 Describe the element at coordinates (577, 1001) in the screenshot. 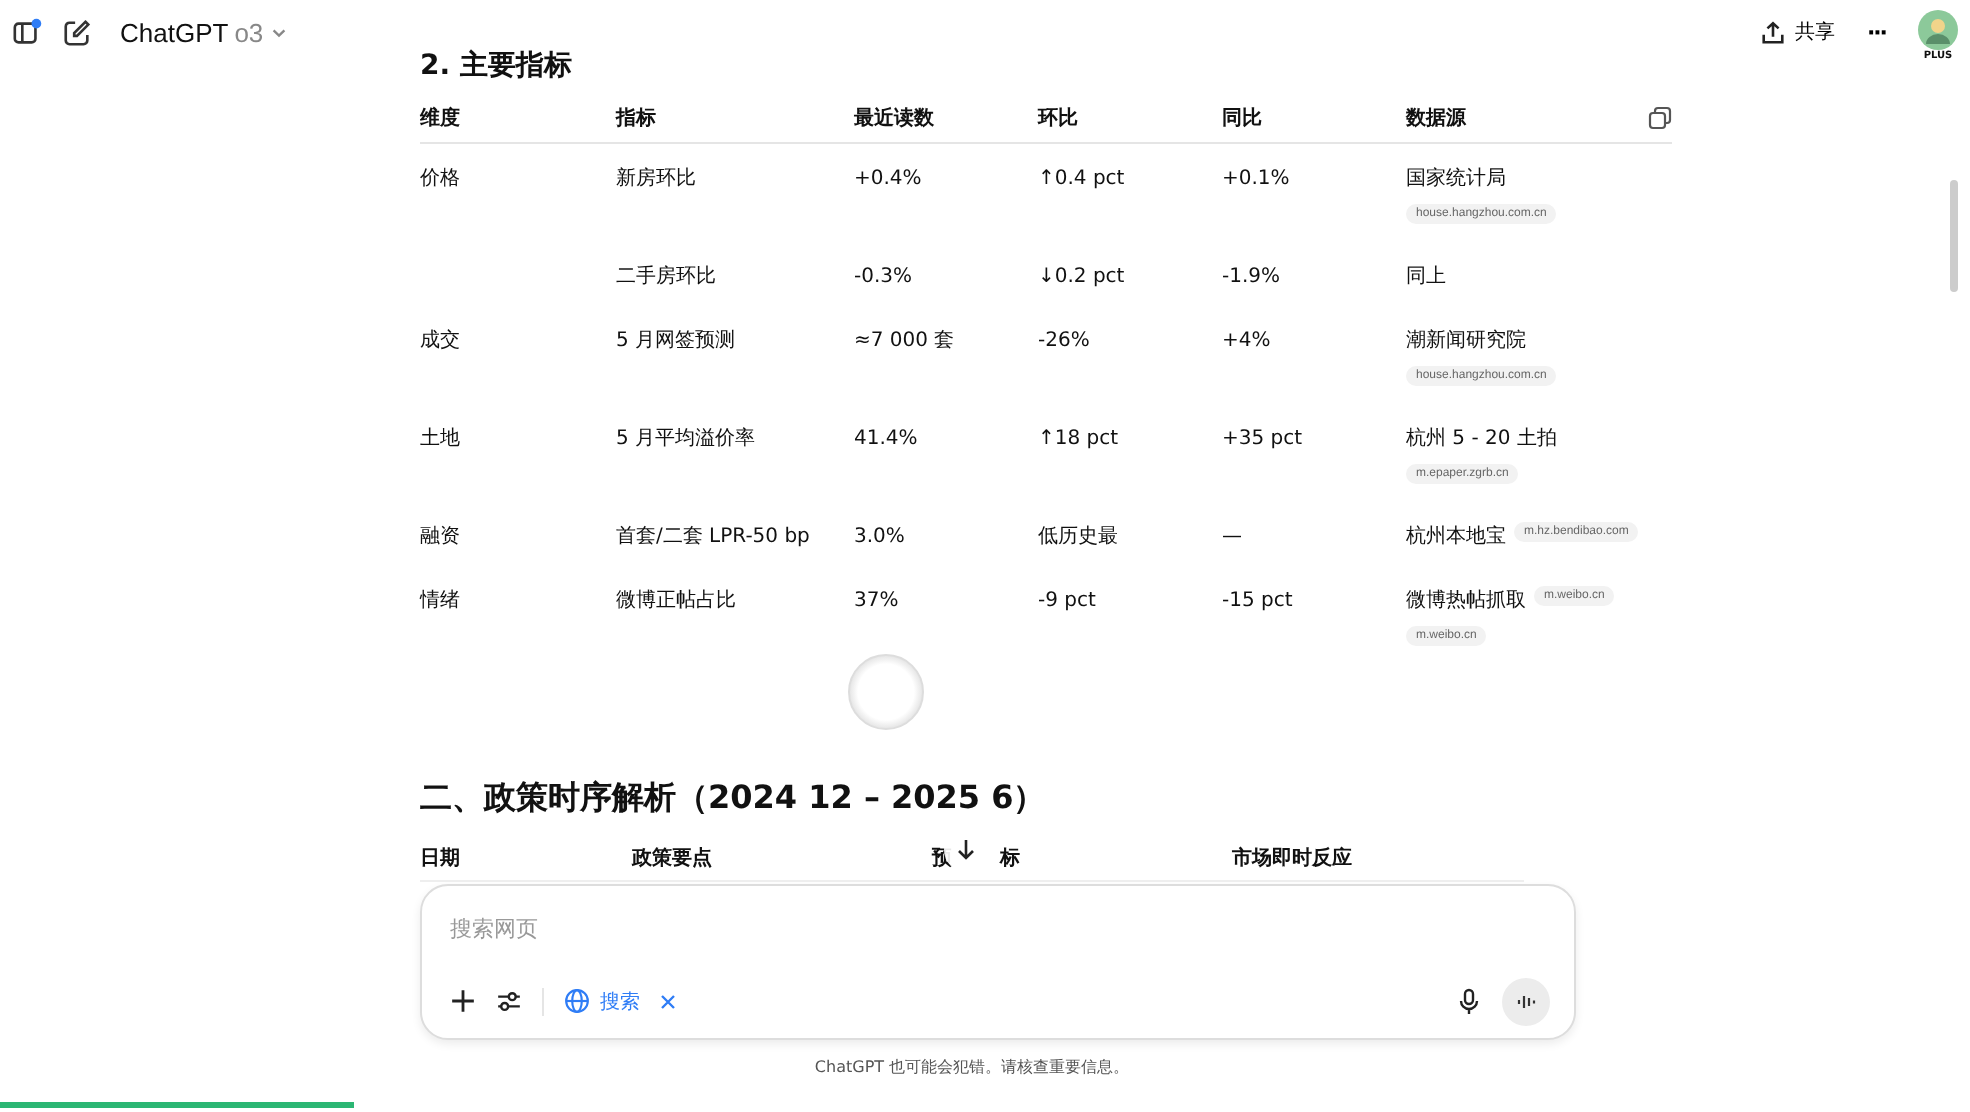

I see `globe-icon` at that location.